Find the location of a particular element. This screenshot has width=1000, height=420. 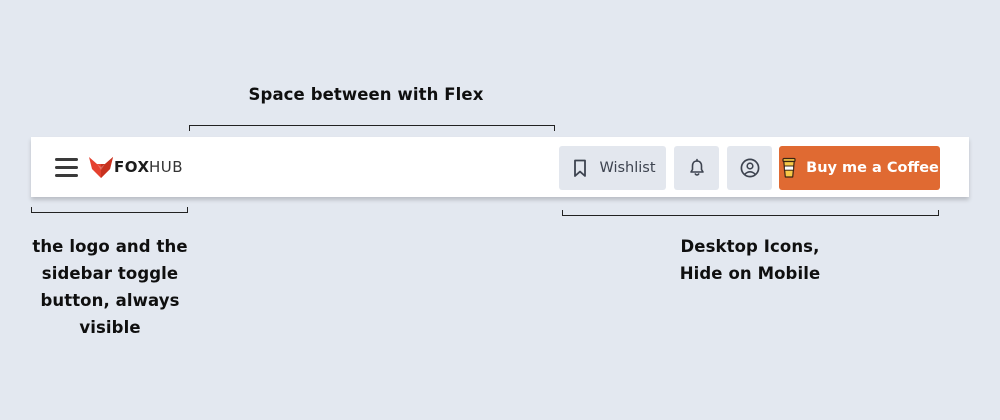

account-button is located at coordinates (749, 168).